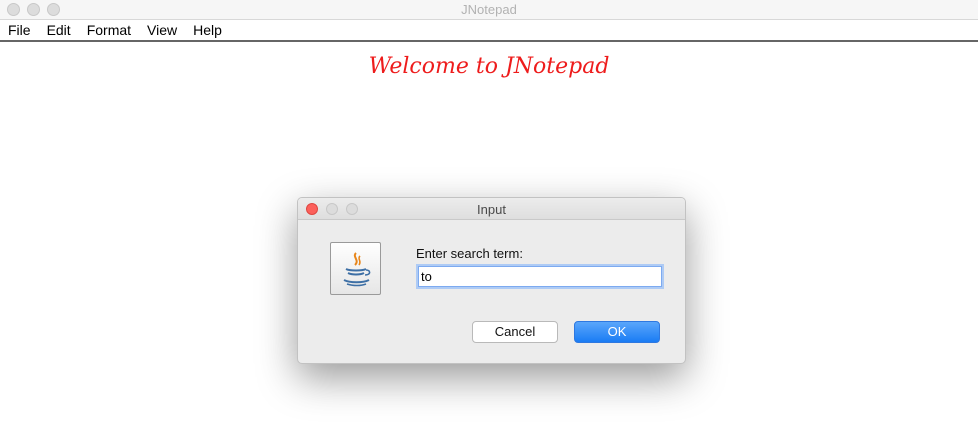 This screenshot has width=978, height=446. I want to click on menu-help: Help, so click(207, 30).